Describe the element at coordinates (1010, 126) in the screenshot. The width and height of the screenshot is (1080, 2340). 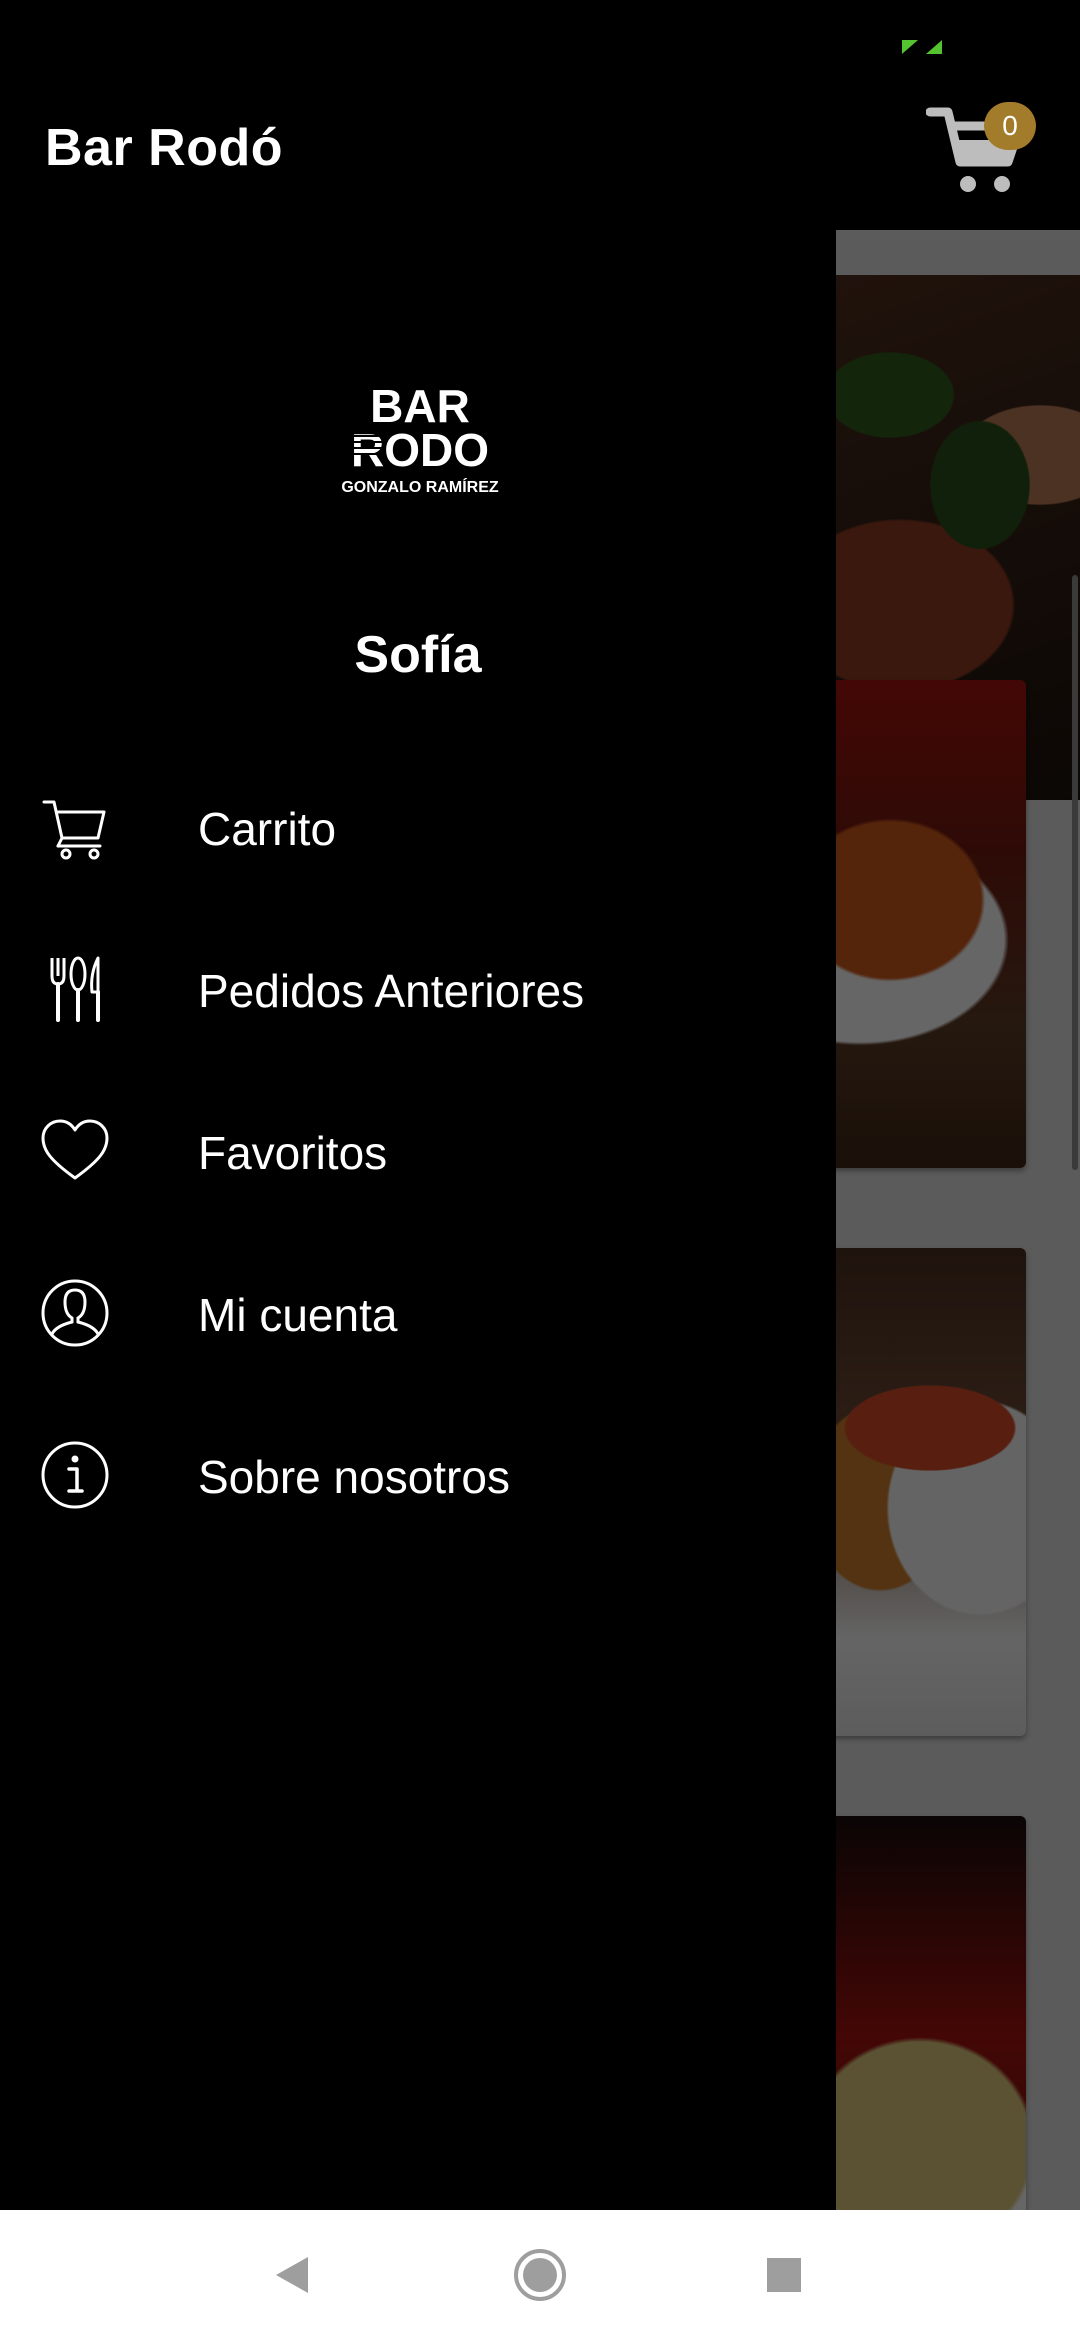
I see `cart-count-badge: 0` at that location.